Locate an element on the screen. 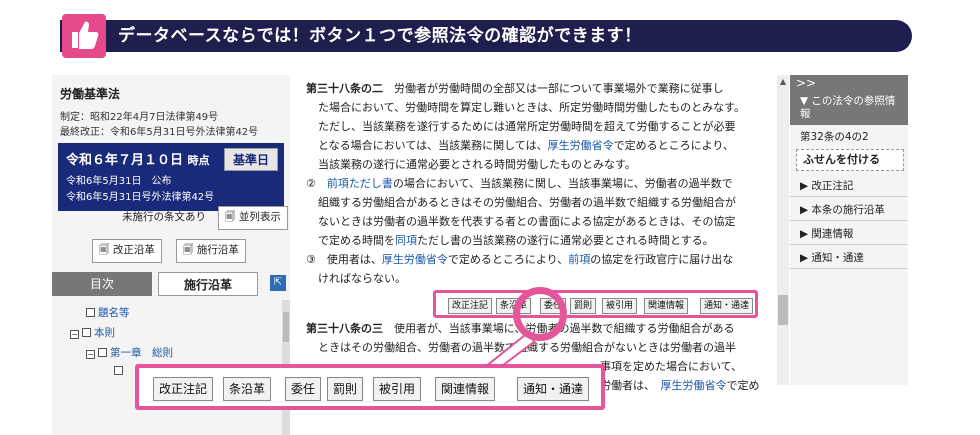  promo-banner: データベースならでは！ボタン１つで参照法令の確認ができます！ is located at coordinates (486, 36).